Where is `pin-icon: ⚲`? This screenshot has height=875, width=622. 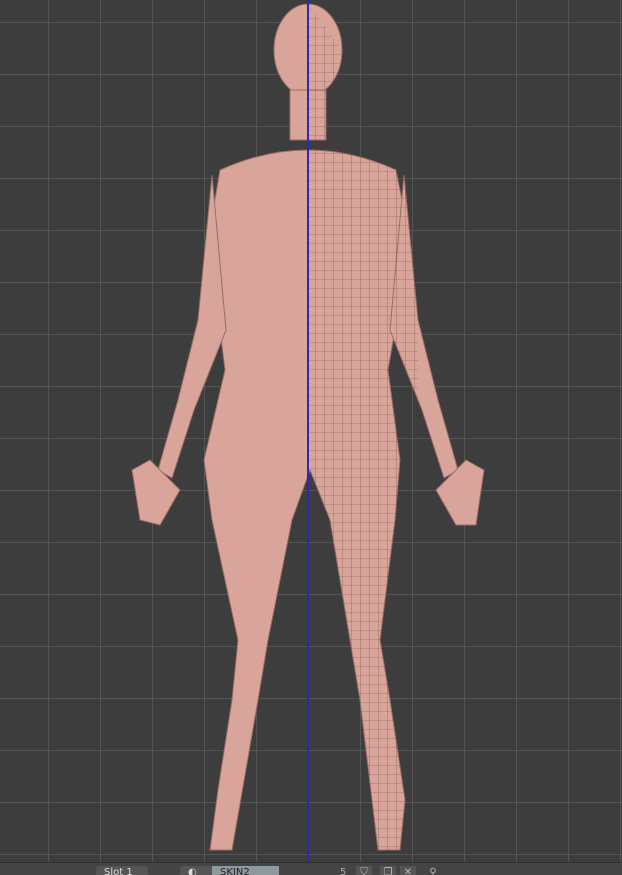
pin-icon: ⚲ is located at coordinates (433, 870).